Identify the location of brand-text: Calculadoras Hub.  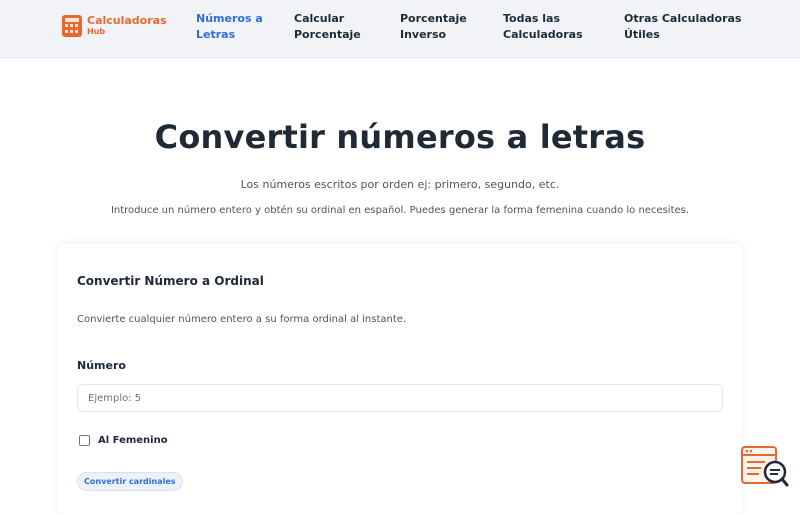
(127, 26).